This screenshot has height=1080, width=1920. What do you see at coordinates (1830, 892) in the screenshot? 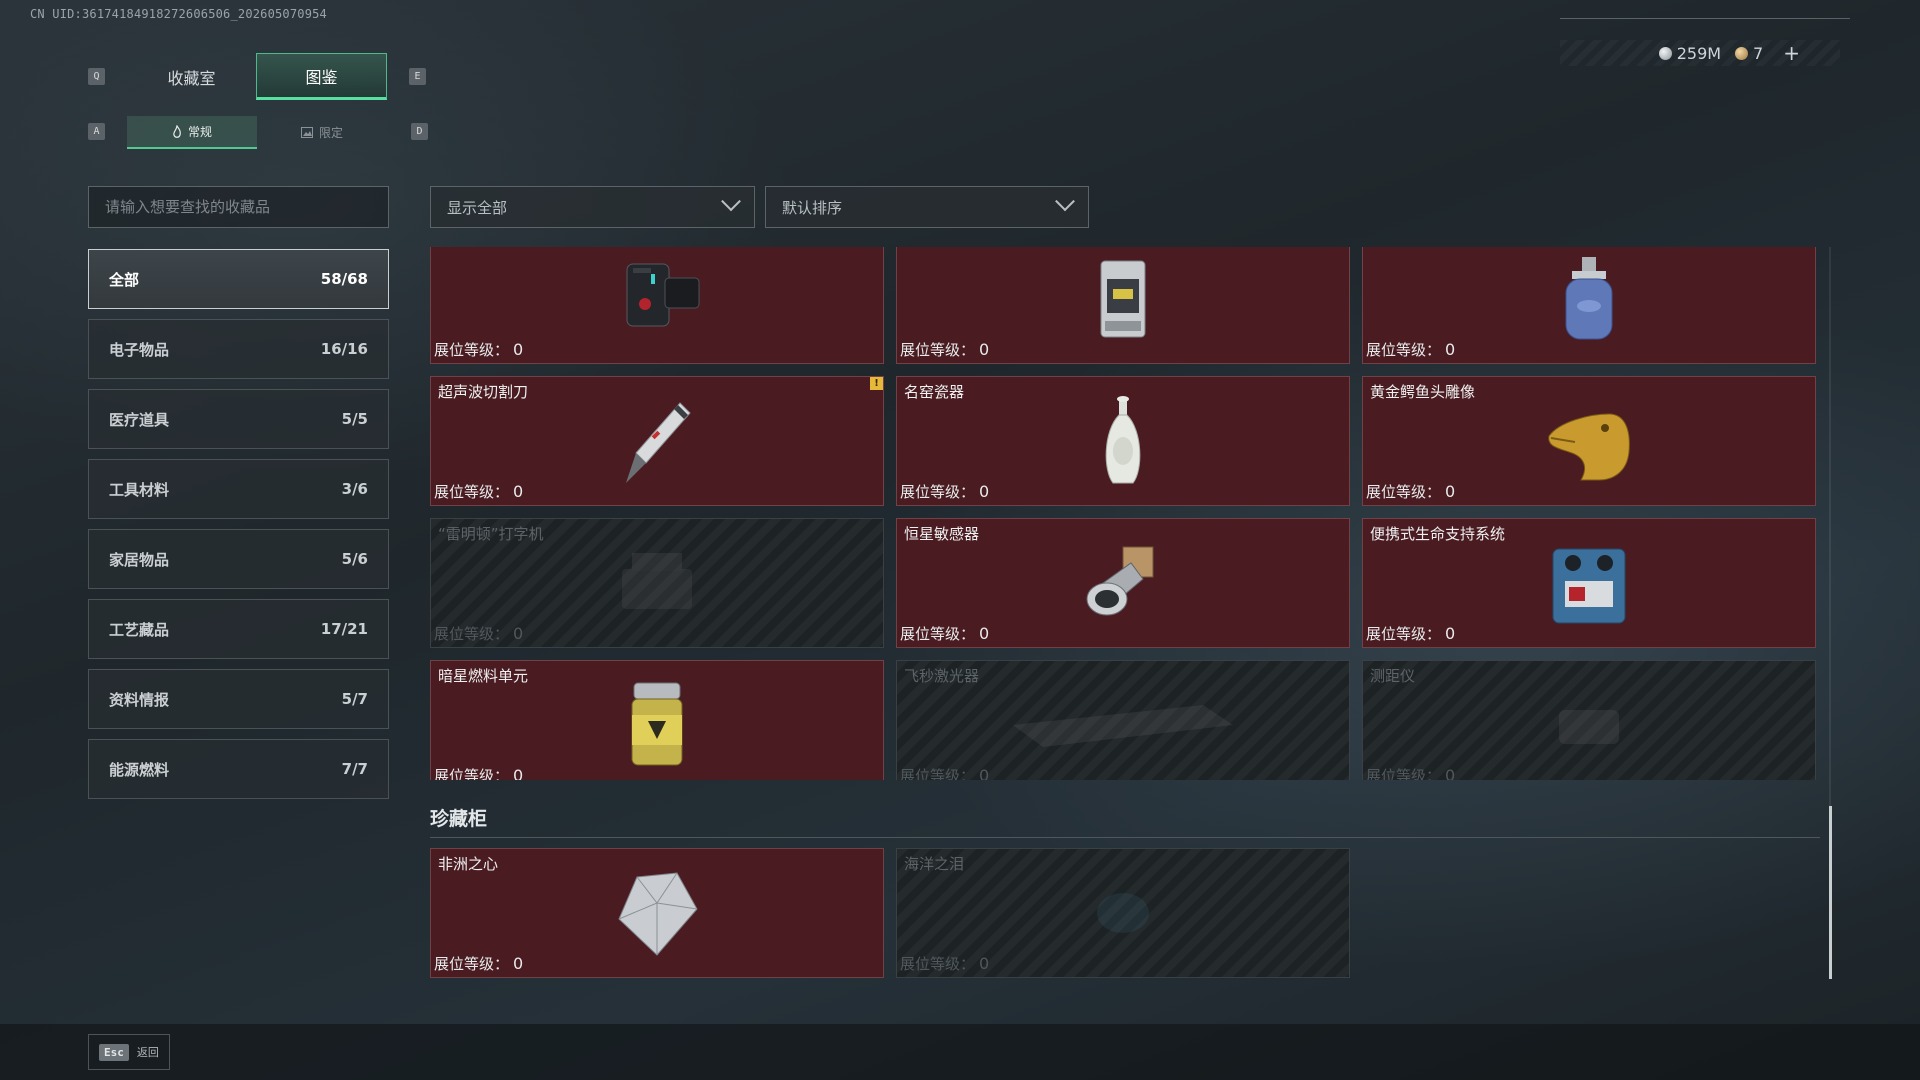
I see `scrollbar-thumb` at bounding box center [1830, 892].